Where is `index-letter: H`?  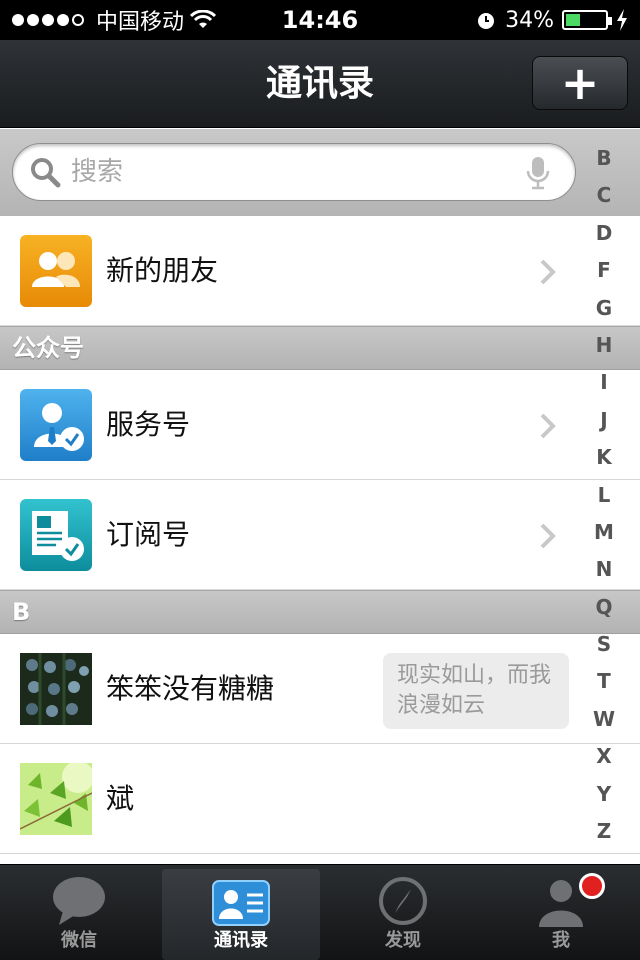
index-letter: H is located at coordinates (604, 345).